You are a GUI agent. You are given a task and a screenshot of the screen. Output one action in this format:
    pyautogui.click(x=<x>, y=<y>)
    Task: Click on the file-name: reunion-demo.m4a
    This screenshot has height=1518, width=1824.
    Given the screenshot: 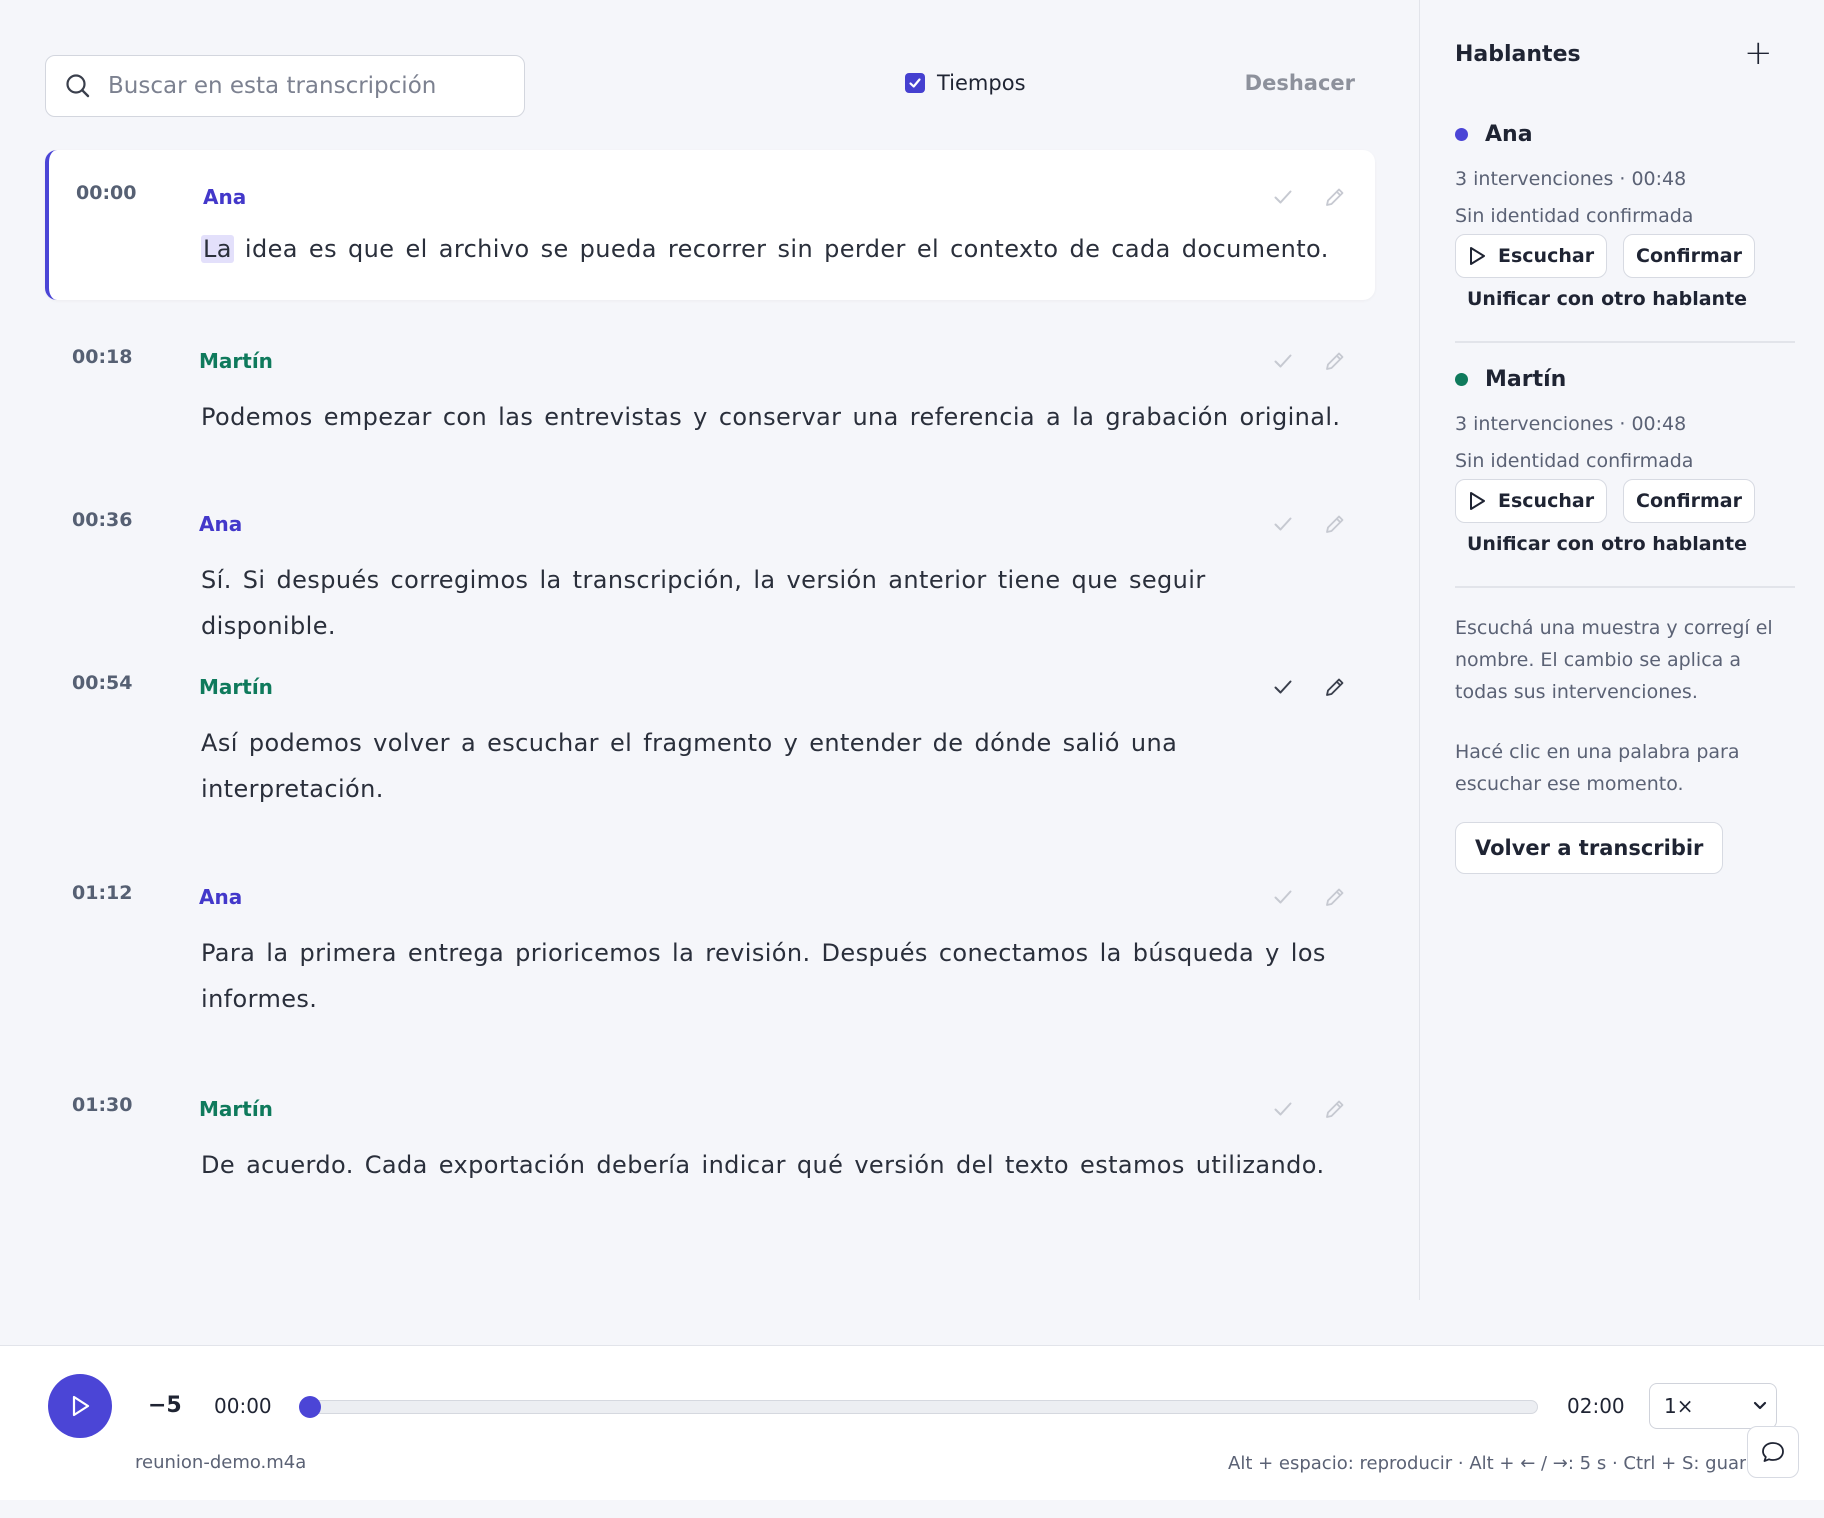 What is the action you would take?
    pyautogui.click(x=221, y=1462)
    